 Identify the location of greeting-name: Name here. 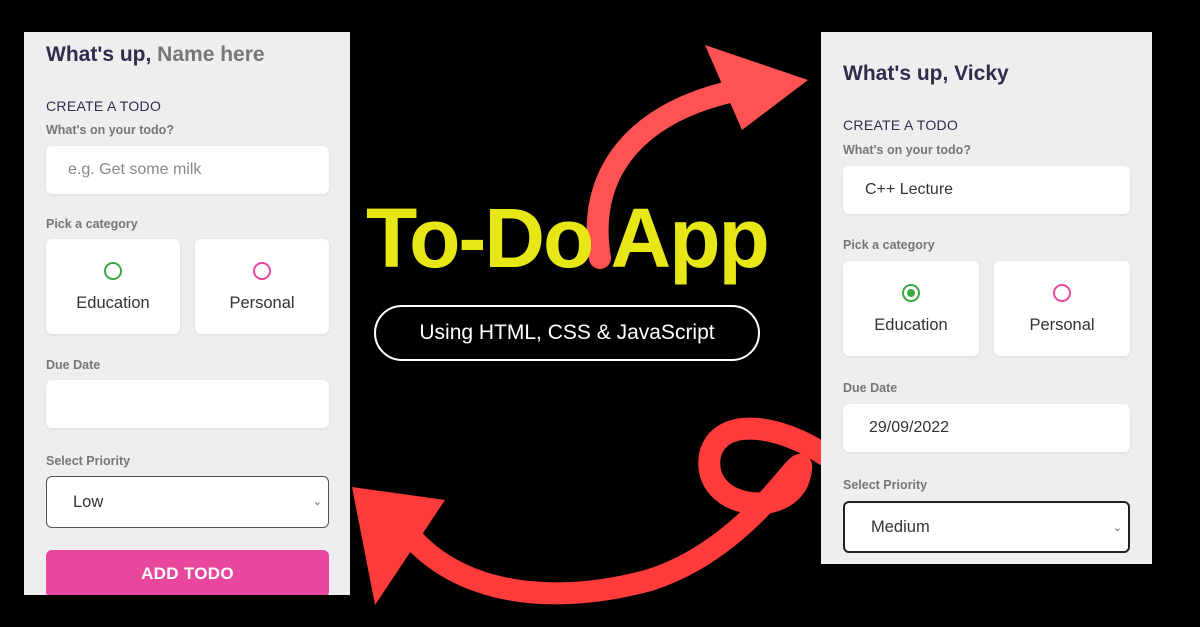
(211, 54).